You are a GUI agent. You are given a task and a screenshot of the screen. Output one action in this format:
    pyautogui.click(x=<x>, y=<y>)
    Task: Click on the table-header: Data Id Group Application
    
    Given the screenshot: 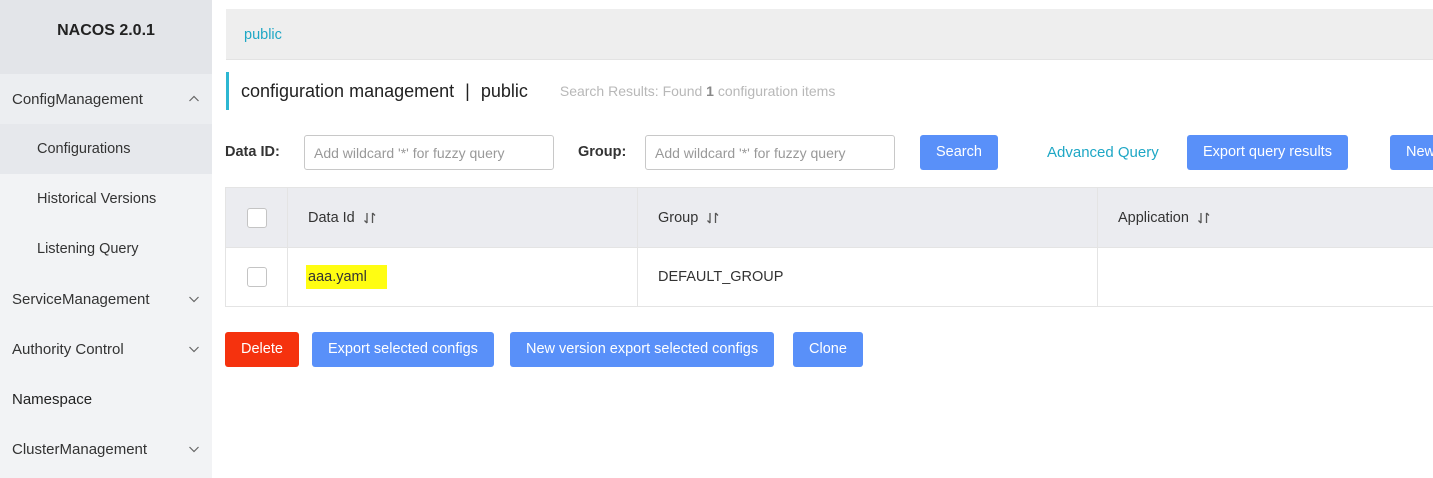 What is the action you would take?
    pyautogui.click(x=829, y=218)
    